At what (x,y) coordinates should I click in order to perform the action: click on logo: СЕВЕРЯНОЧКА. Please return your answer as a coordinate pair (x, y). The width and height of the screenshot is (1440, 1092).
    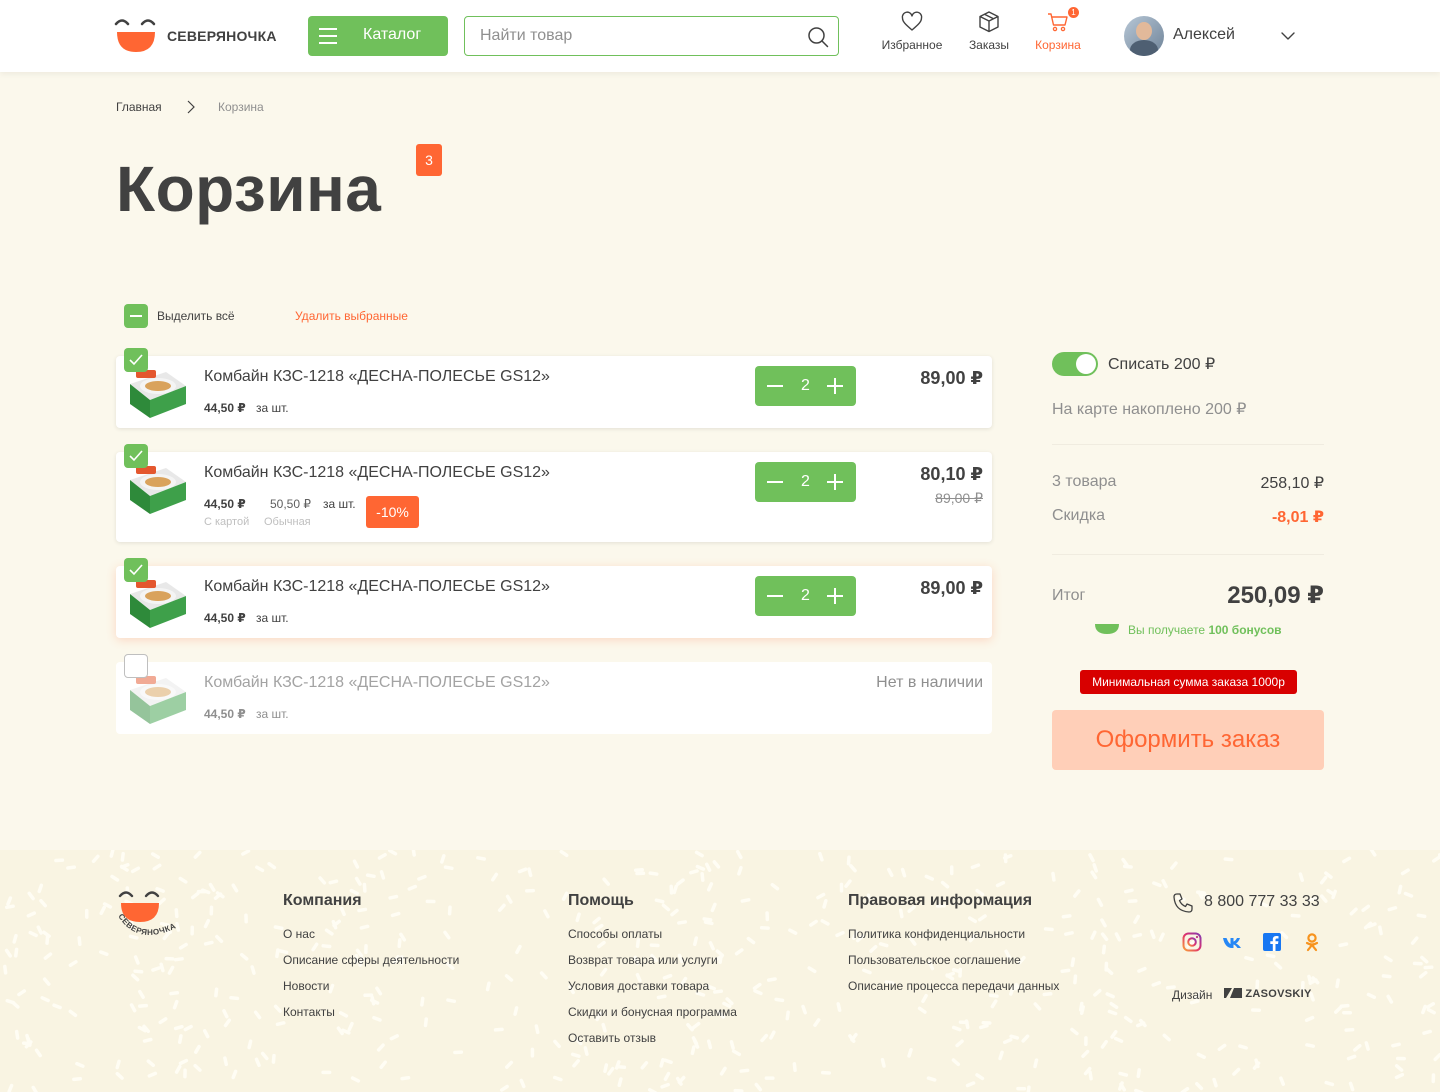
    Looking at the image, I should click on (195, 36).